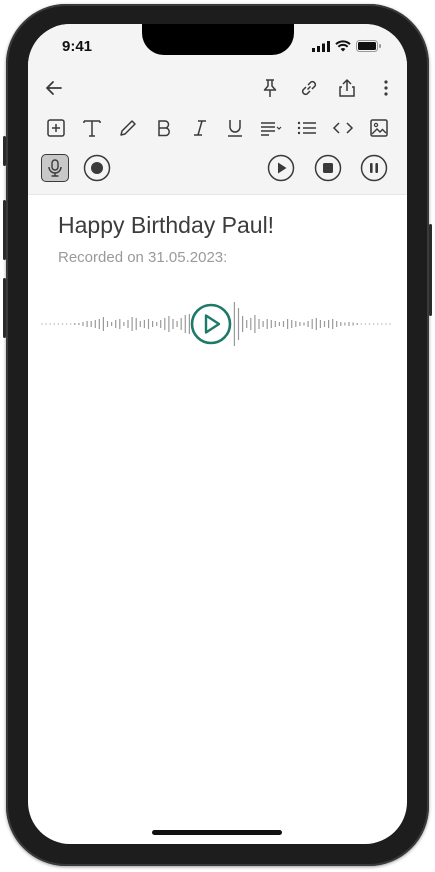 This screenshot has height=872, width=435. I want to click on home-indicator, so click(217, 832).